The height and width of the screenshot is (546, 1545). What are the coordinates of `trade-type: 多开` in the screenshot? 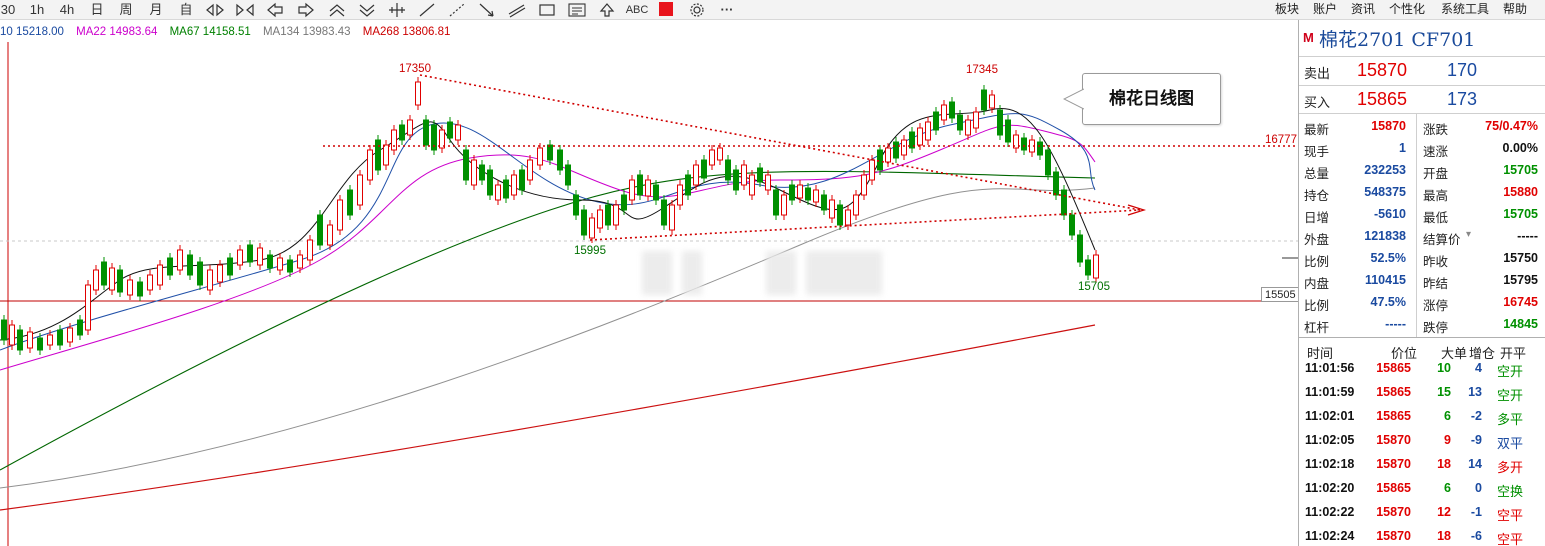 It's located at (1510, 467).